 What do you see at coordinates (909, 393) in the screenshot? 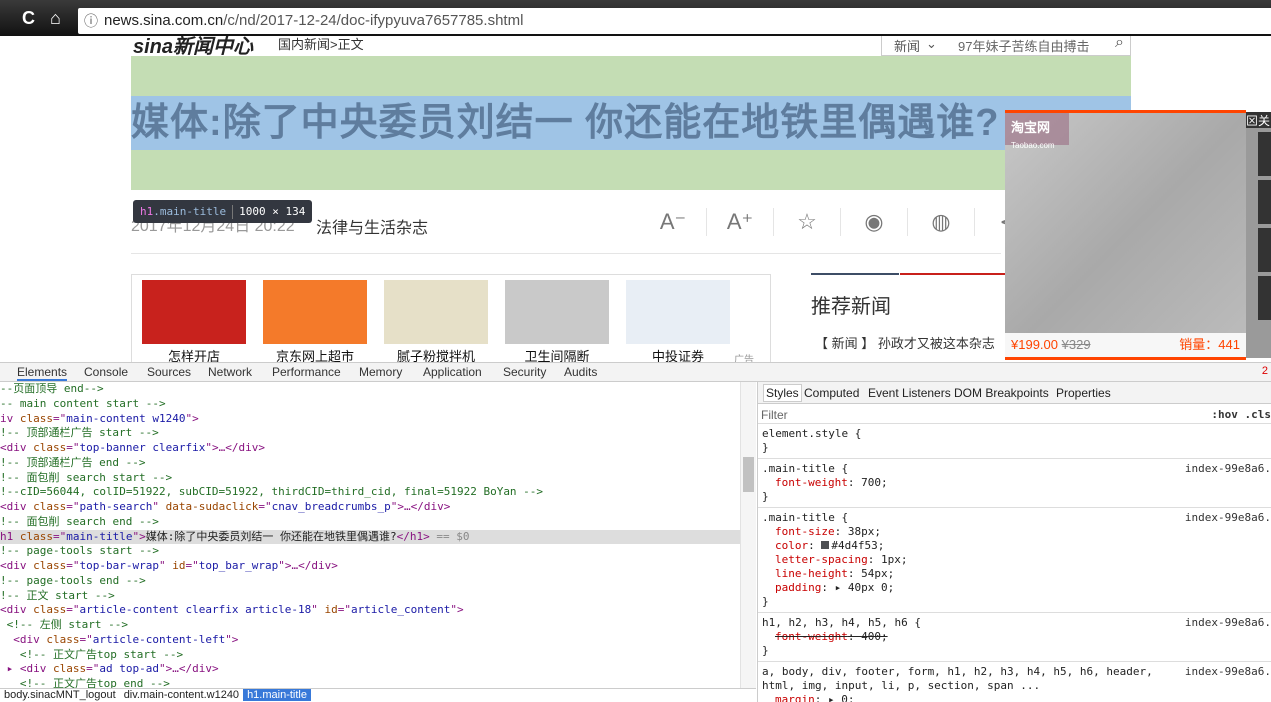
I see `tab-event-listeners: Event Listeners` at bounding box center [909, 393].